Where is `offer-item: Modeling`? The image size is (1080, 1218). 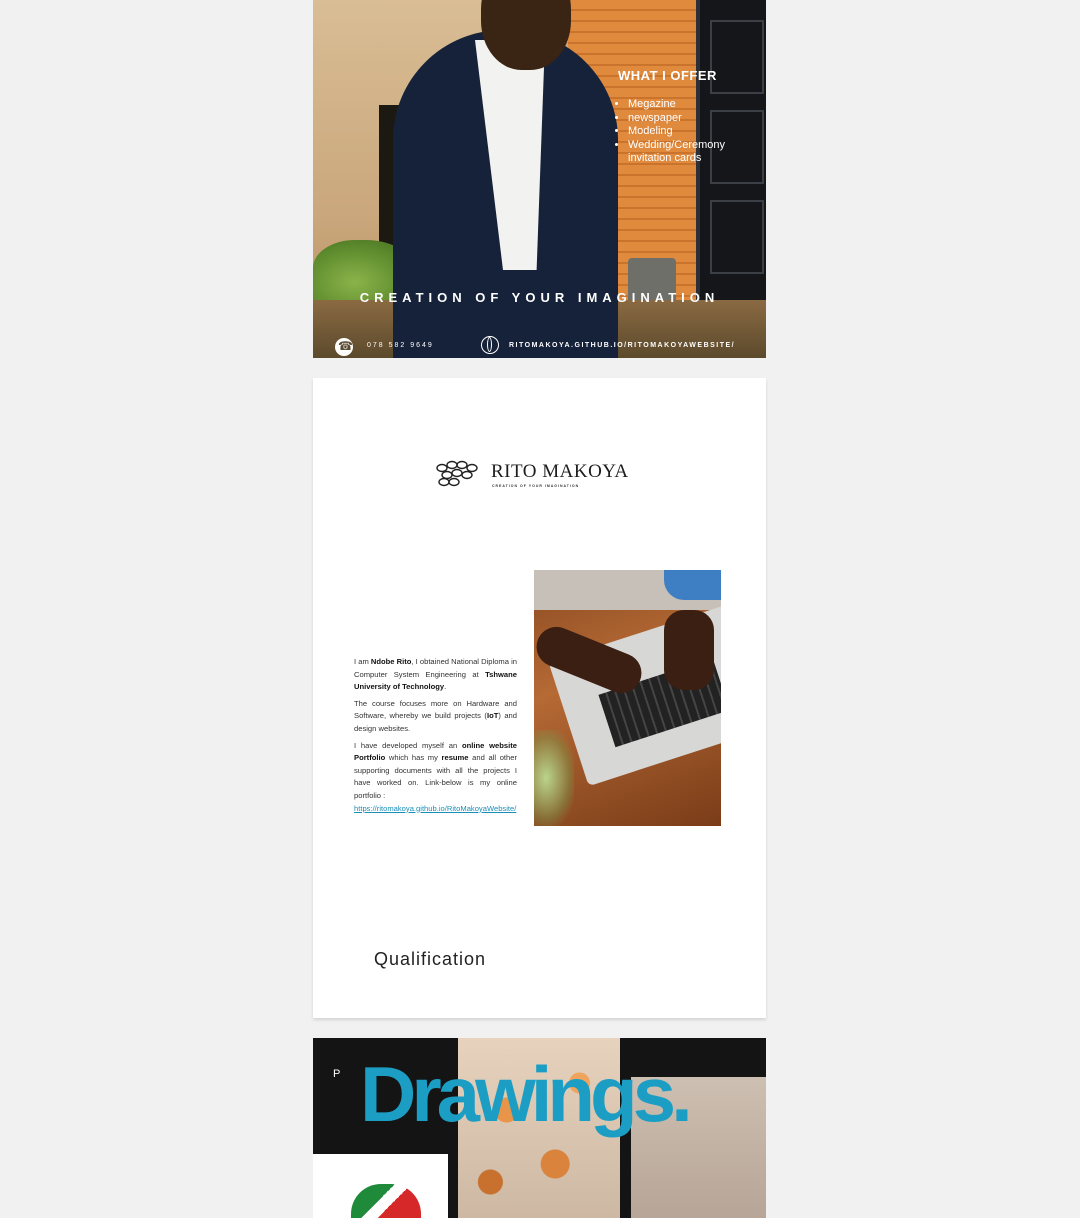
offer-item: Modeling is located at coordinates (693, 132).